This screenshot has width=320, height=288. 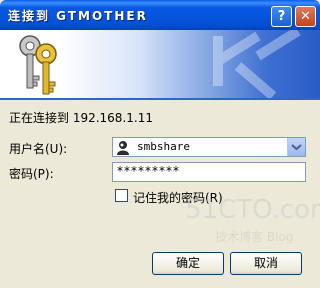 I want to click on password-field: *********, so click(x=209, y=172).